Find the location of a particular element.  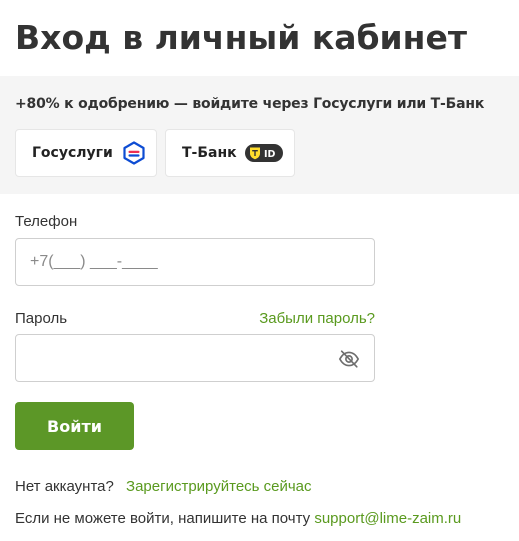

gosuslugi-login-button: Госуслуги is located at coordinates (86, 153).